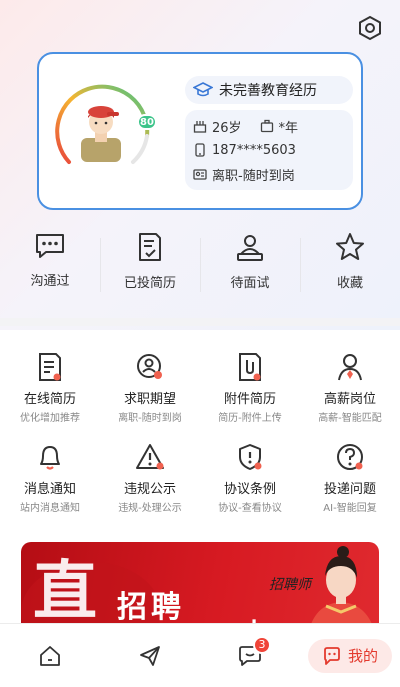  What do you see at coordinates (350, 508) in the screenshot?
I see `service-sub: AI-智能回复` at bounding box center [350, 508].